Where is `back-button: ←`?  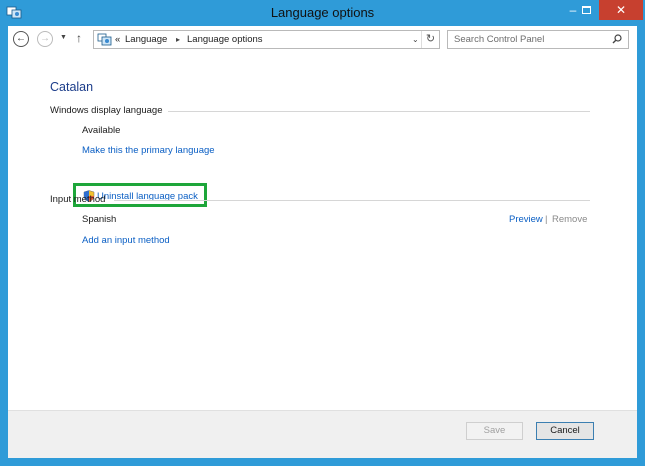
back-button: ← is located at coordinates (21, 39).